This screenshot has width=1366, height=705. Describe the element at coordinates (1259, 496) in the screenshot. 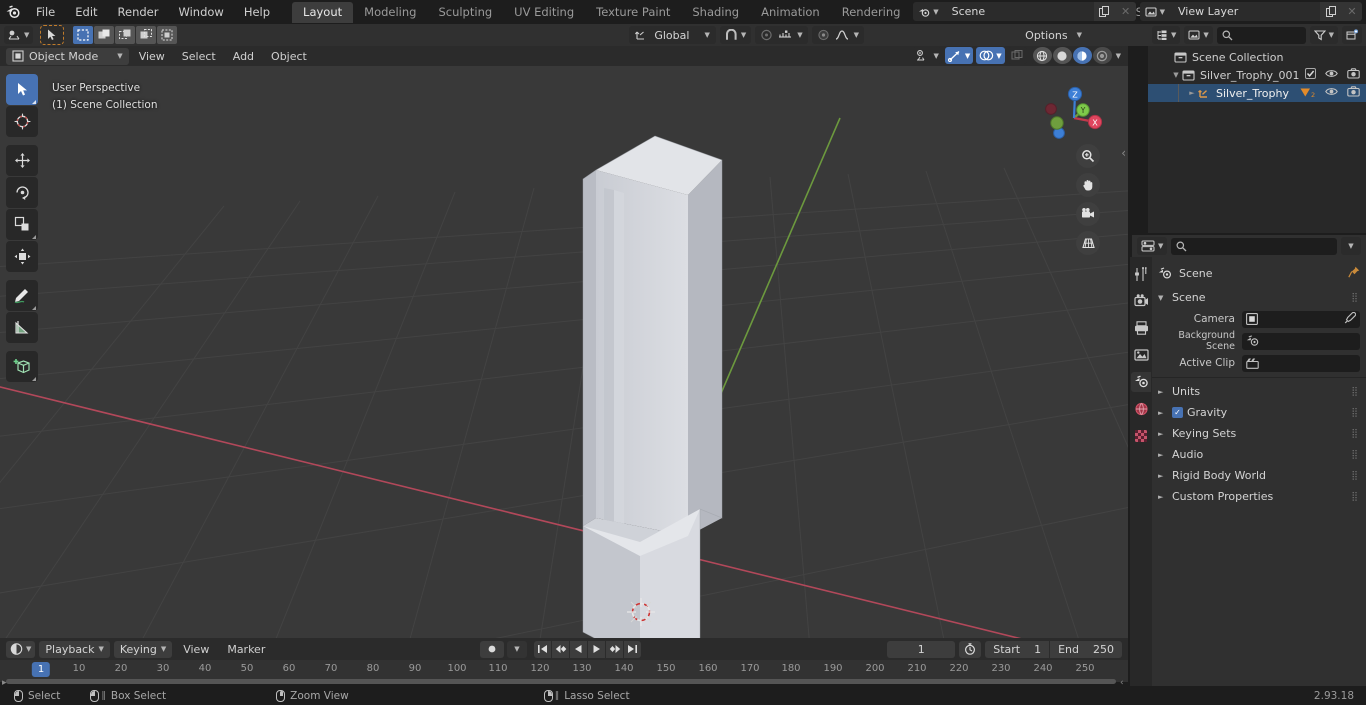

I see `panel-custom-properties: ► Custom Properties ⣿` at that location.